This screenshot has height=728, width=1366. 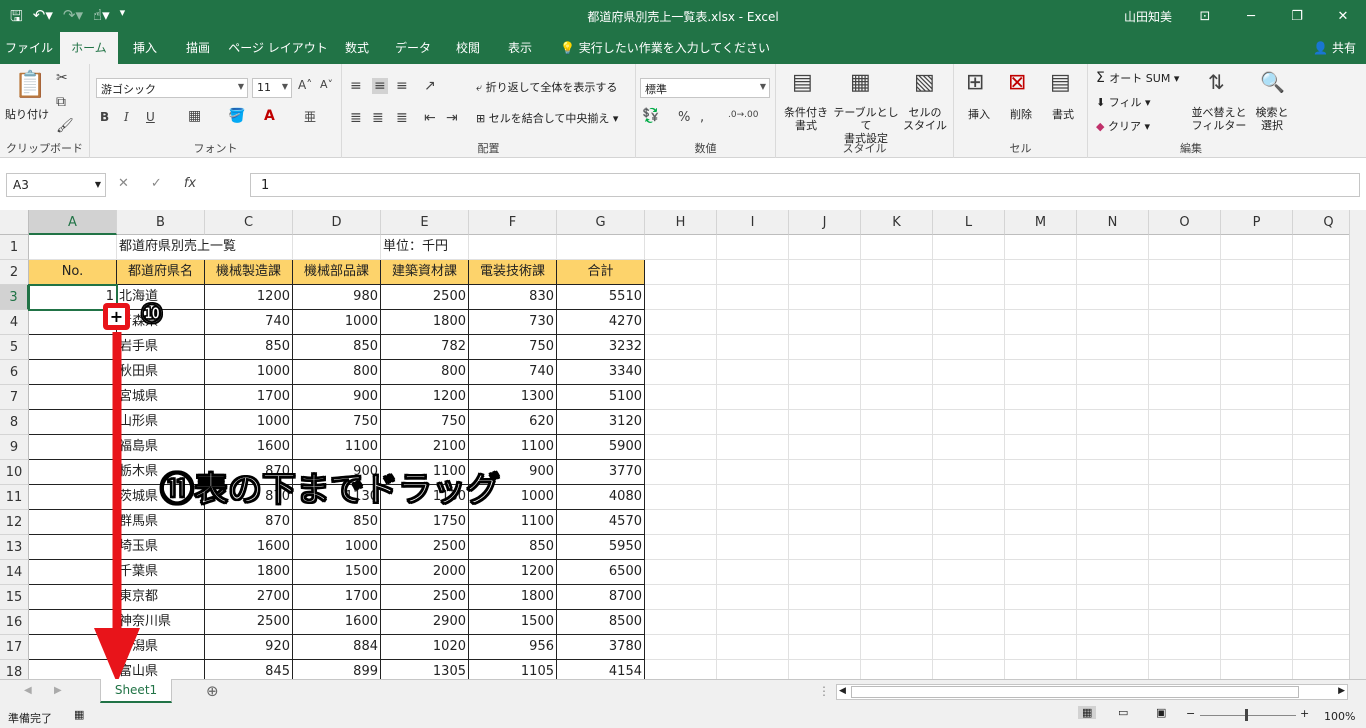 What do you see at coordinates (924, 82) in the screenshot?
I see `cell-styles-icon: ▧` at bounding box center [924, 82].